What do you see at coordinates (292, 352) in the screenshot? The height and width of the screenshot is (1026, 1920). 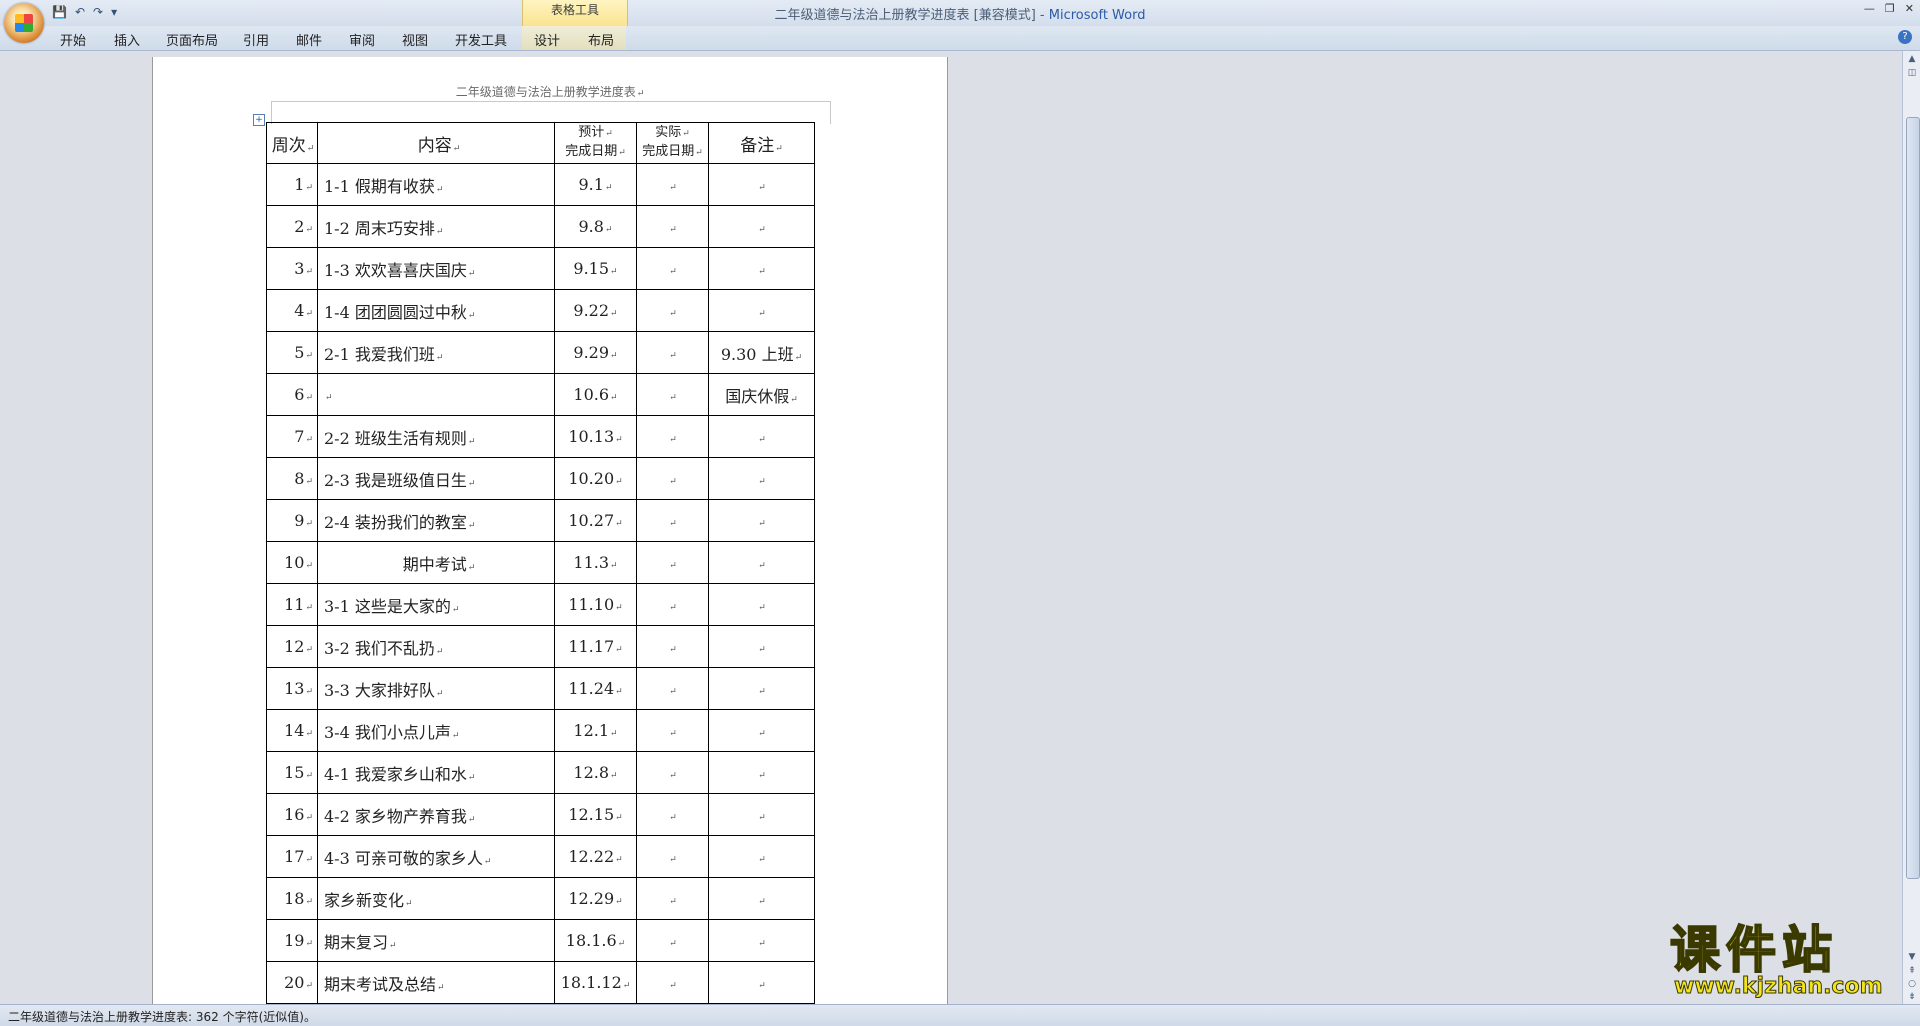 I see `cell-week: 5↵` at bounding box center [292, 352].